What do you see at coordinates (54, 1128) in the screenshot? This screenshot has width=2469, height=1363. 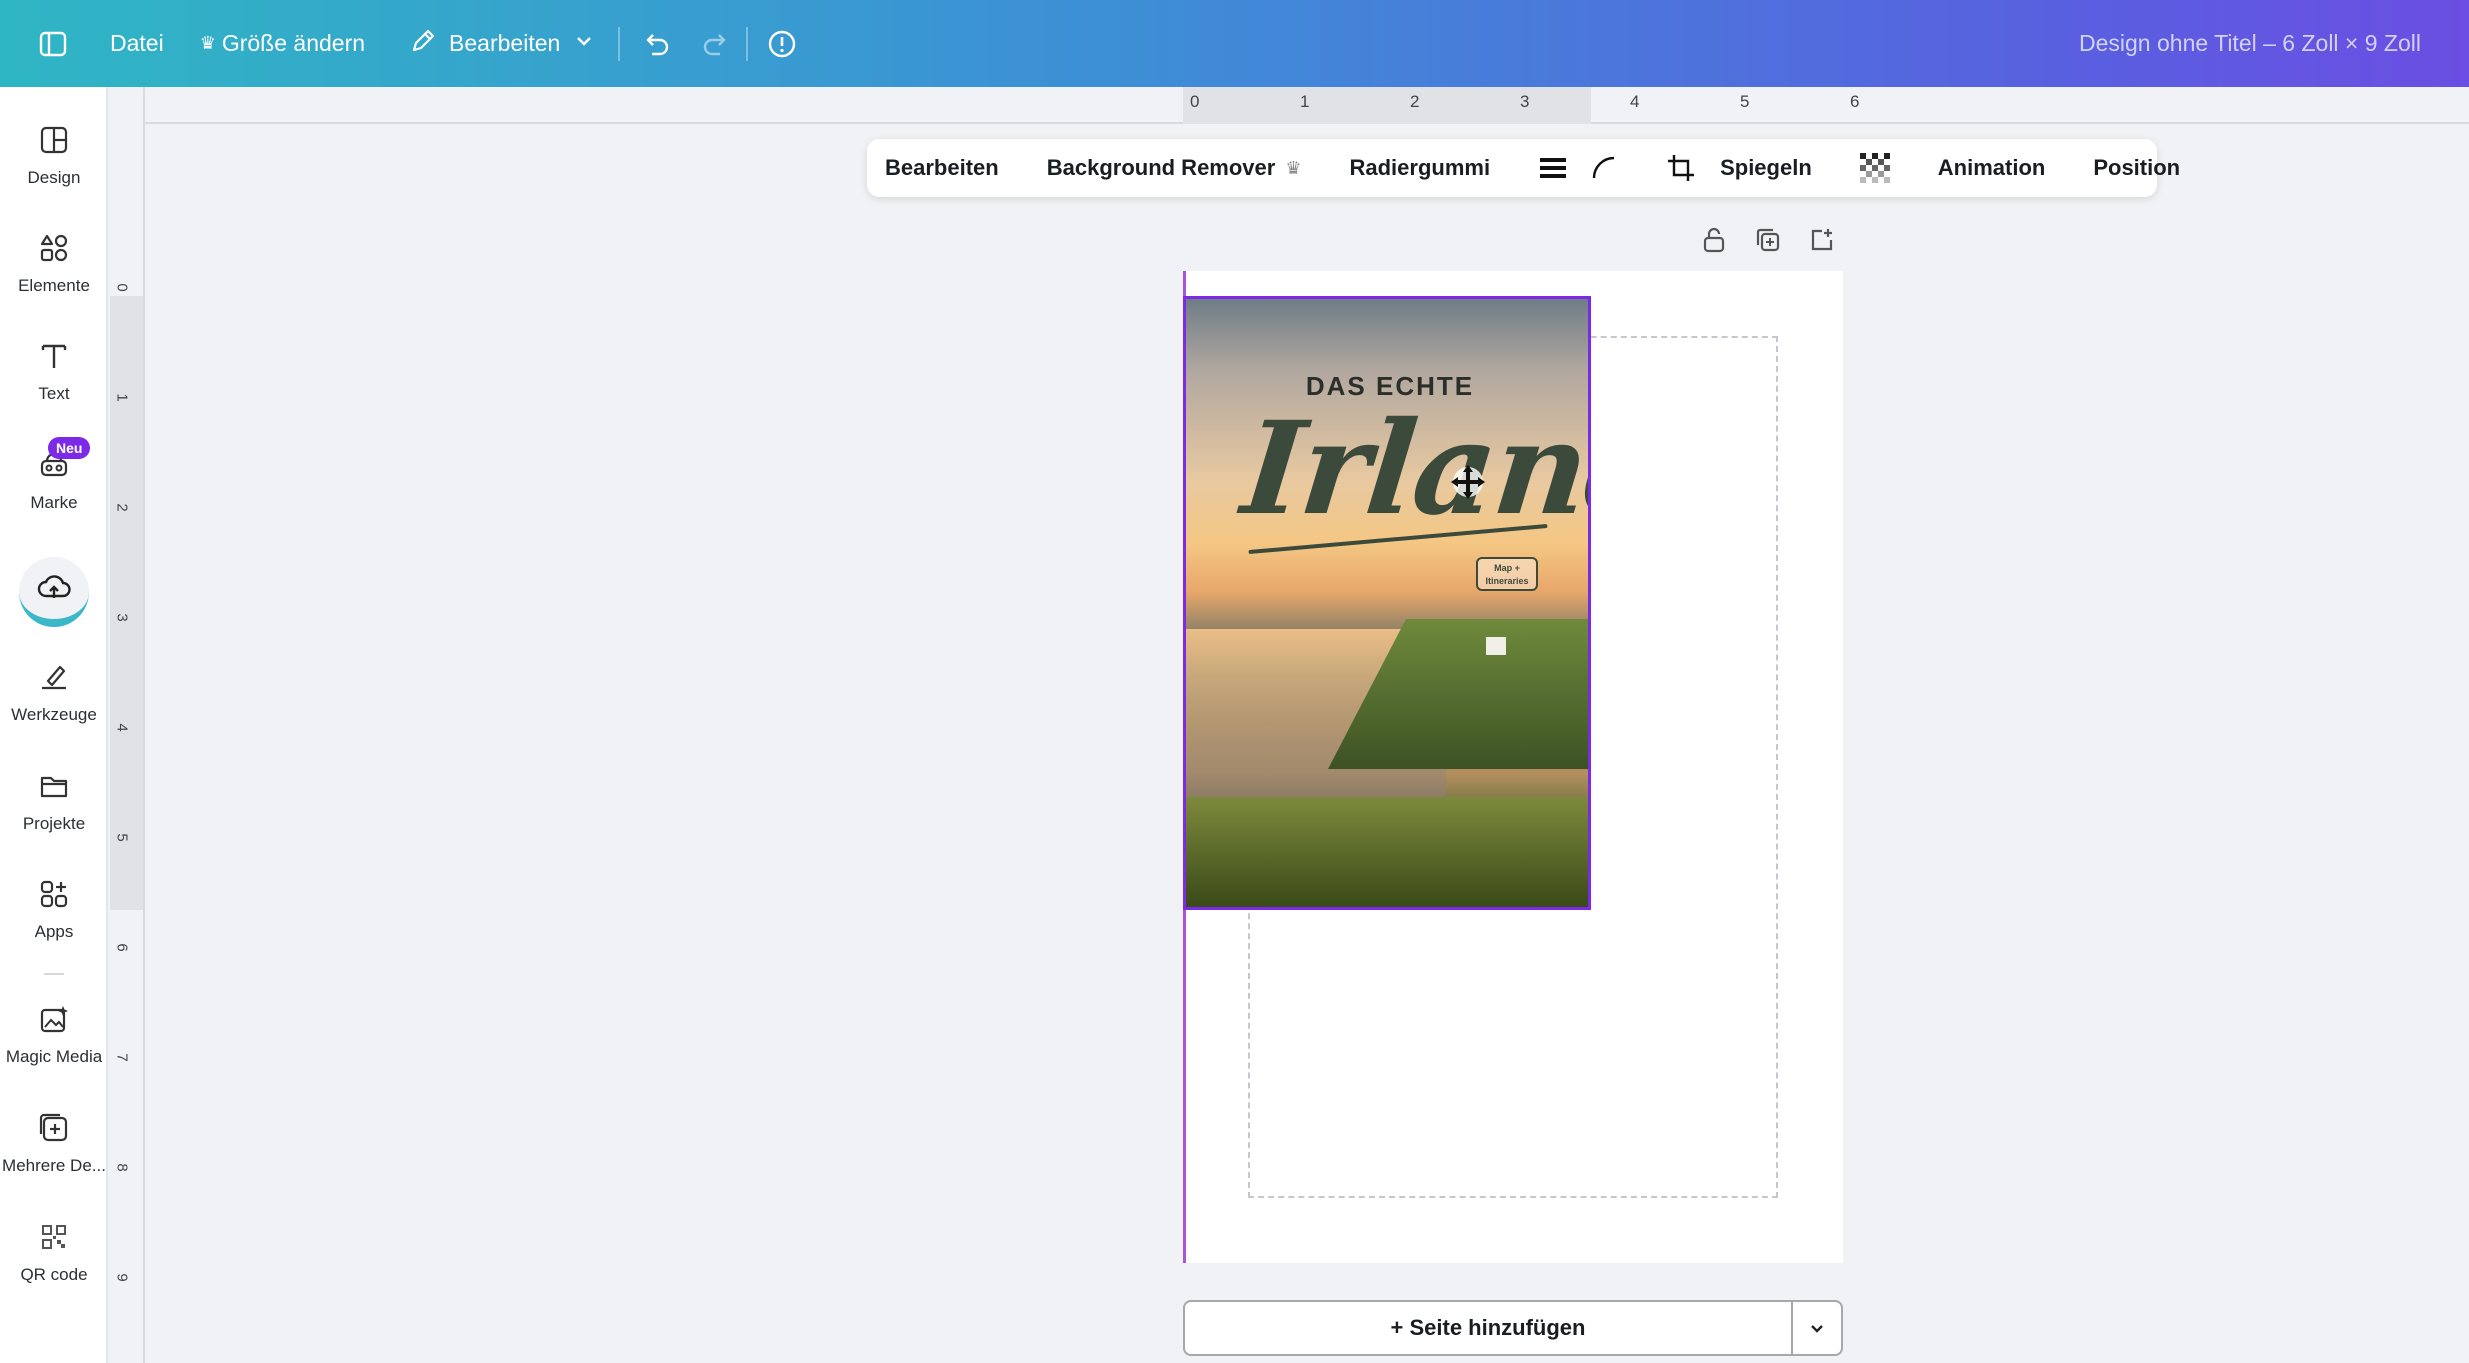 I see `multi-design-icon` at bounding box center [54, 1128].